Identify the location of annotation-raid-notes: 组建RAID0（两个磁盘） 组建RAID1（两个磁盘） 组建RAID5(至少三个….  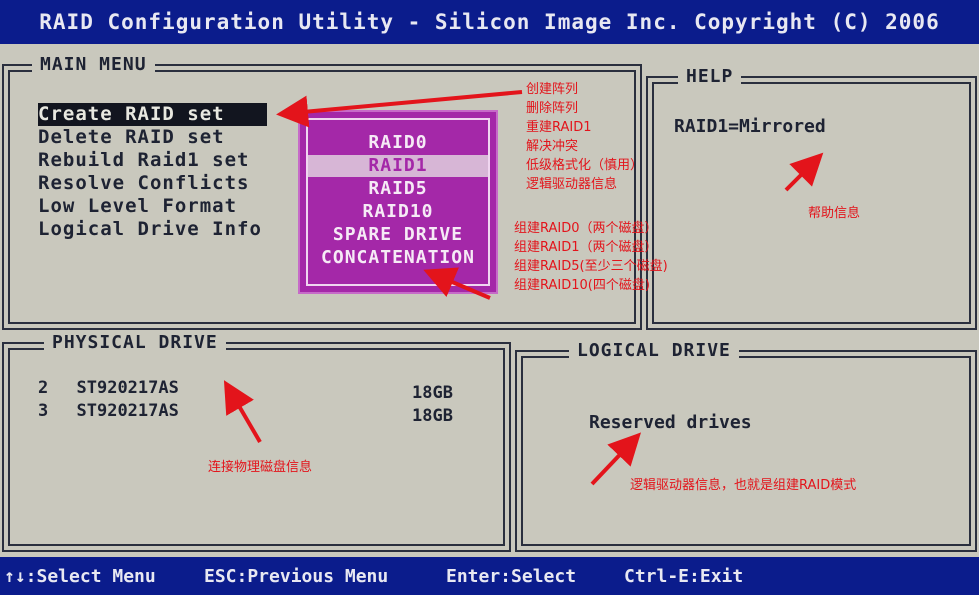
(591, 257).